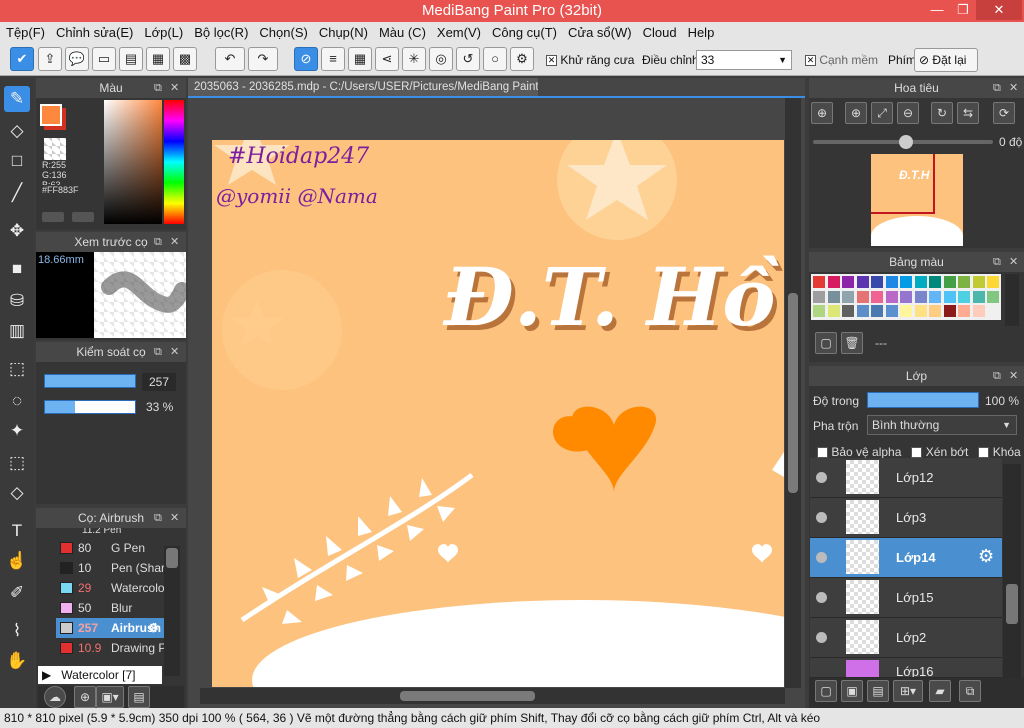 This screenshot has height=728, width=1024. Describe the element at coordinates (263, 59) in the screenshot. I see `redo-icon: ↷` at that location.